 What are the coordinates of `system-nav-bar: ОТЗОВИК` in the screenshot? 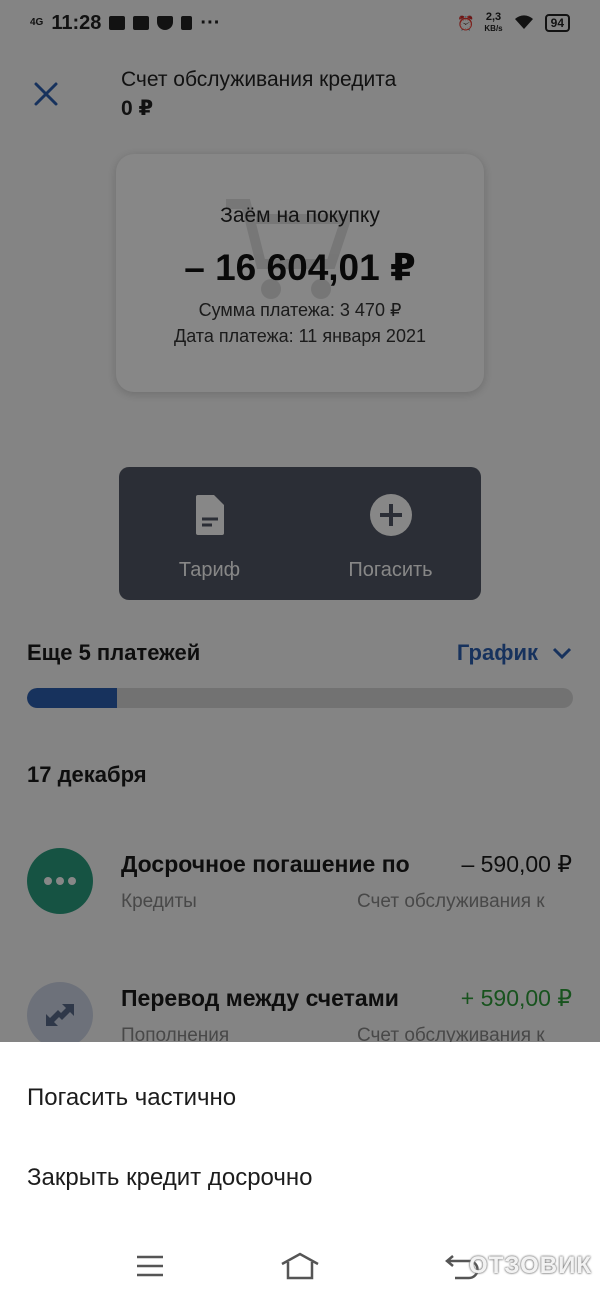 It's located at (300, 1266).